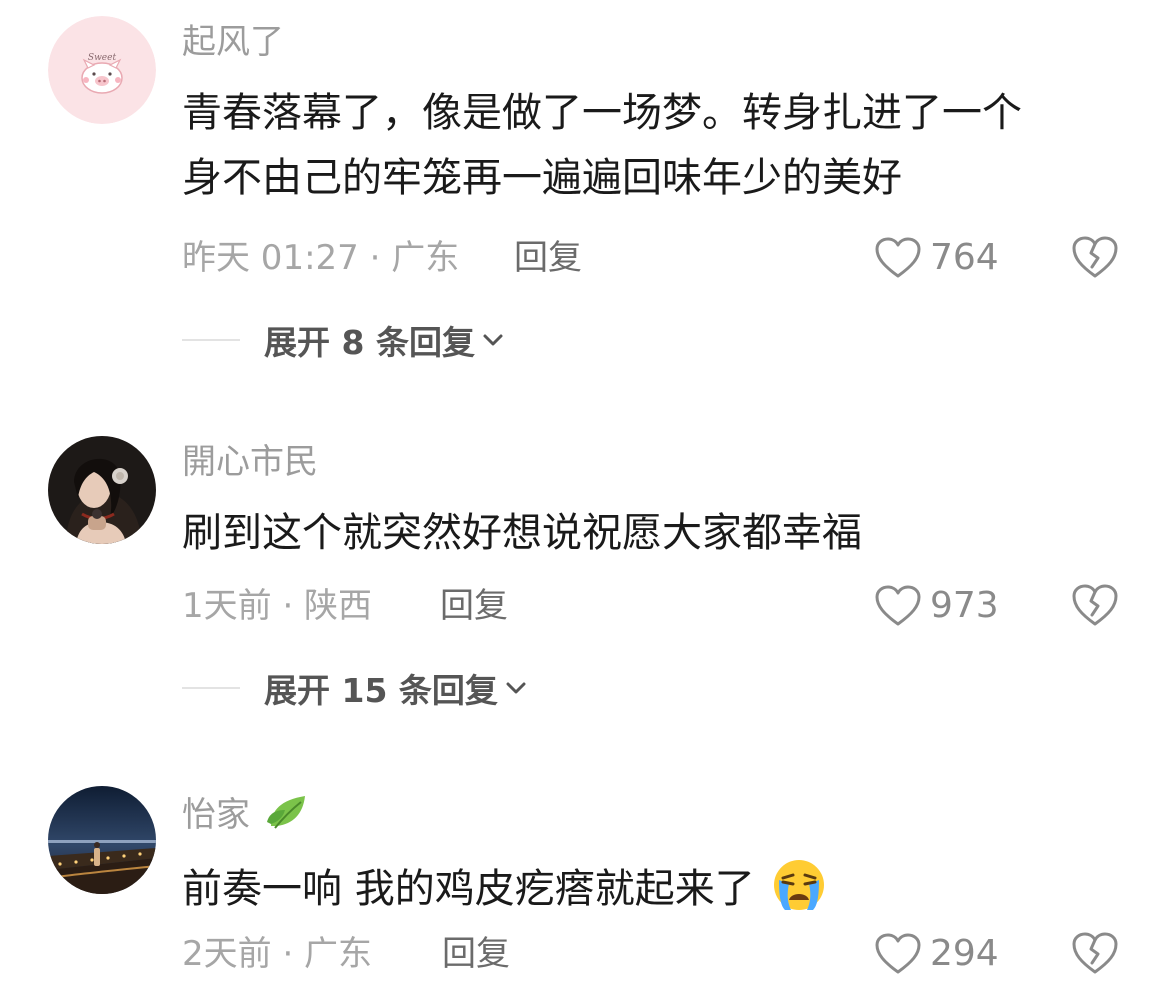 This screenshot has width=1170, height=1006. I want to click on comment-text: 前奏一响 我的鸡皮疙瘩就起来了, so click(652, 886).